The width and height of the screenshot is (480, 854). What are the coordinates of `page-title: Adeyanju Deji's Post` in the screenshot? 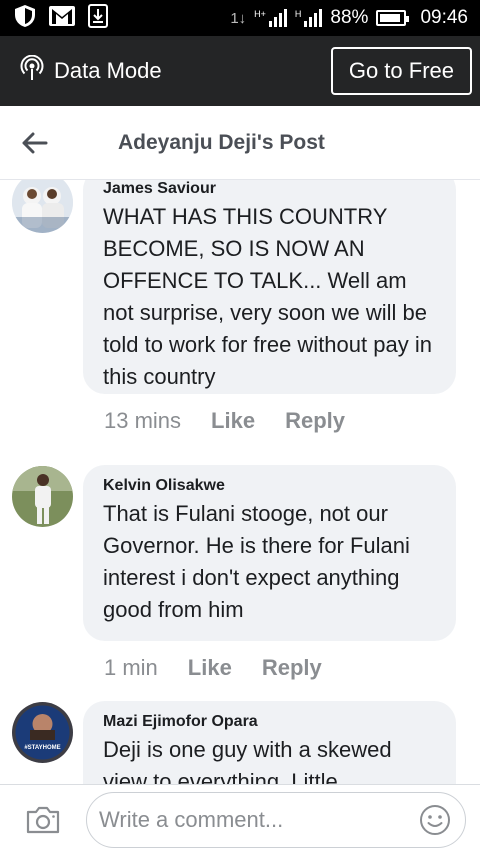 It's located at (221, 142).